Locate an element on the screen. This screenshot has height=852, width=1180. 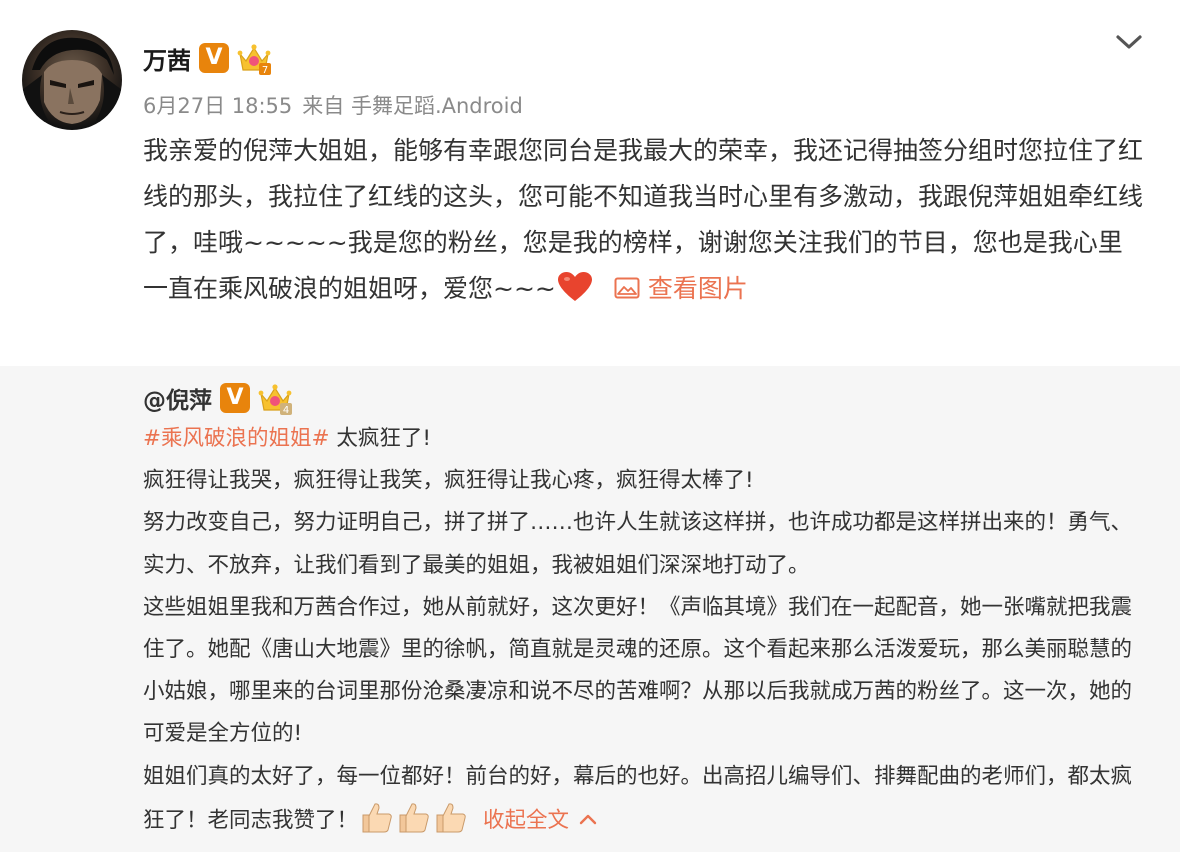
repost-first-line: #乘风破浪的姐姐# 太疯狂了! is located at coordinates (643, 439).